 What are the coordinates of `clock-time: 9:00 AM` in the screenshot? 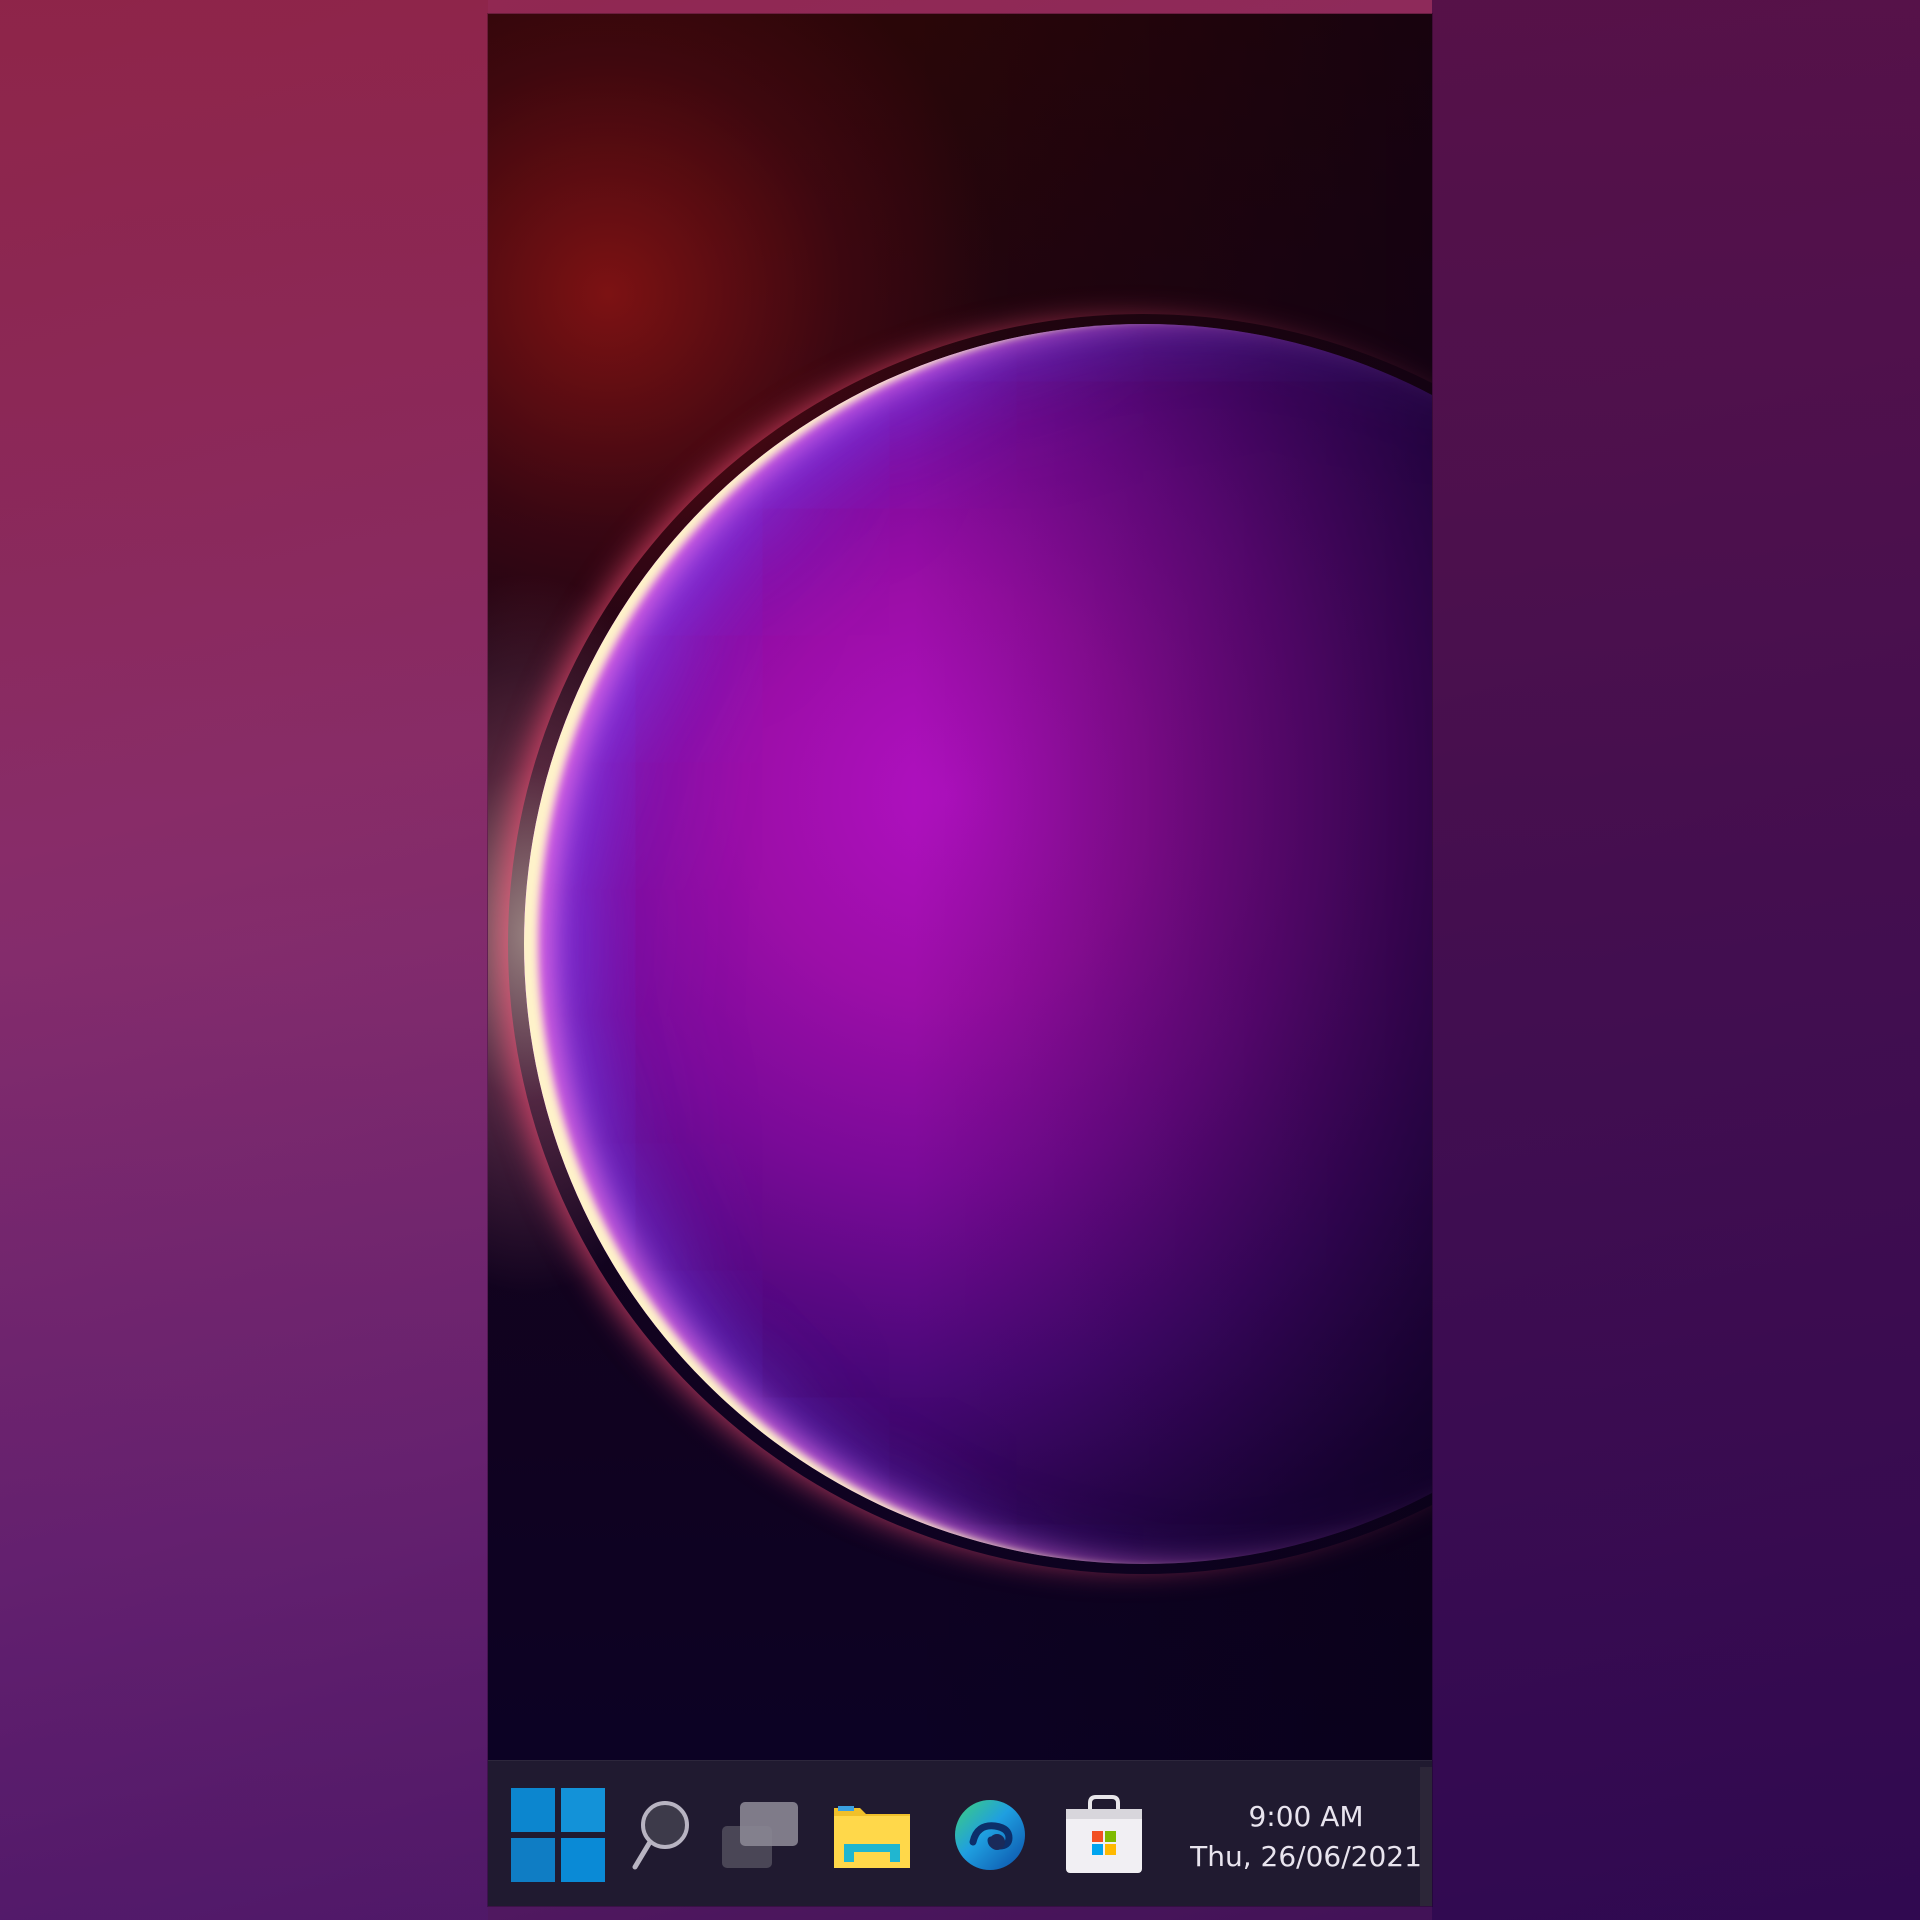 It's located at (1306, 1816).